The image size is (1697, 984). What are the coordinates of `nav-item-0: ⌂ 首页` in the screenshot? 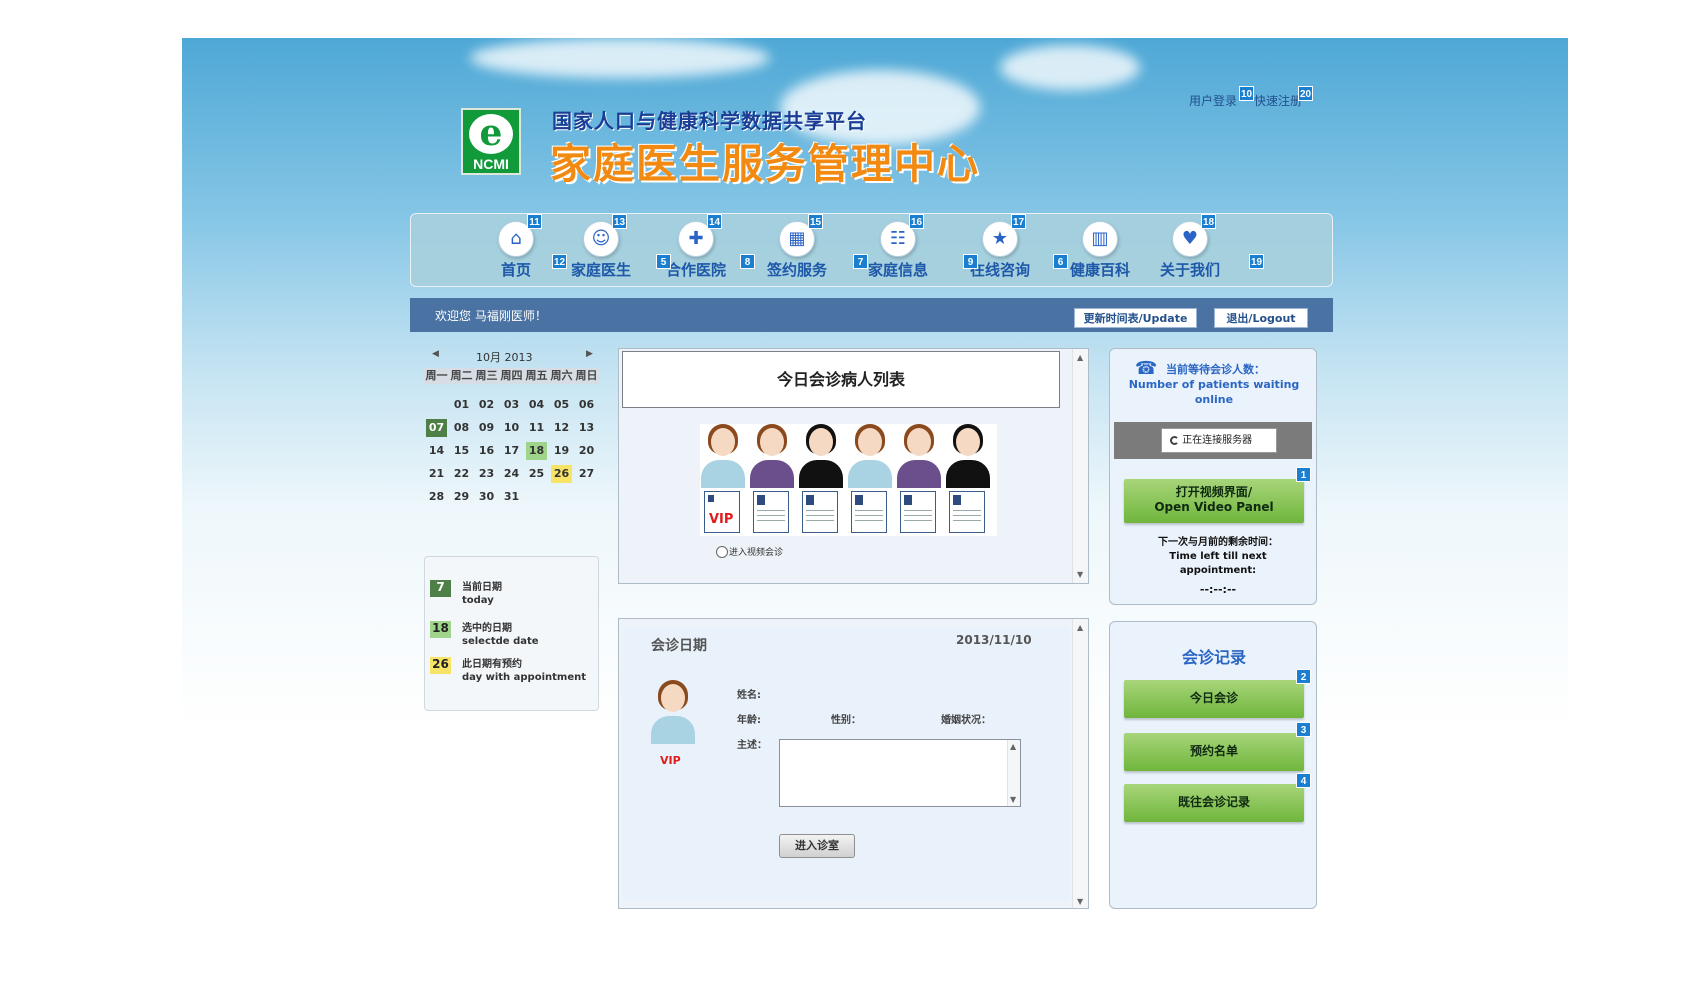 It's located at (516, 250).